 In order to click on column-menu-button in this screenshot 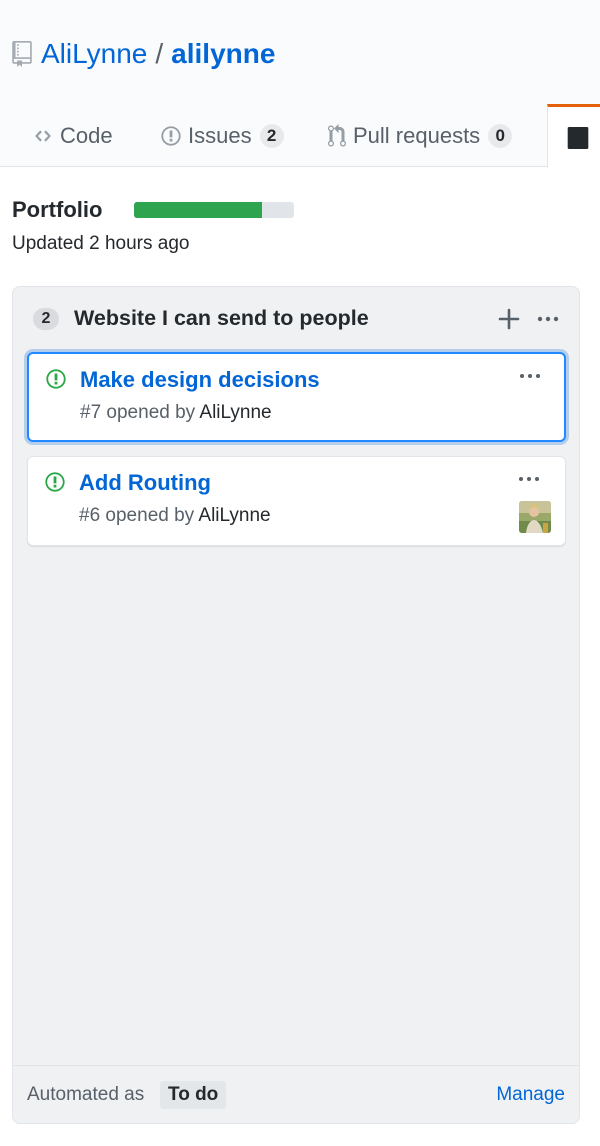, I will do `click(548, 319)`.